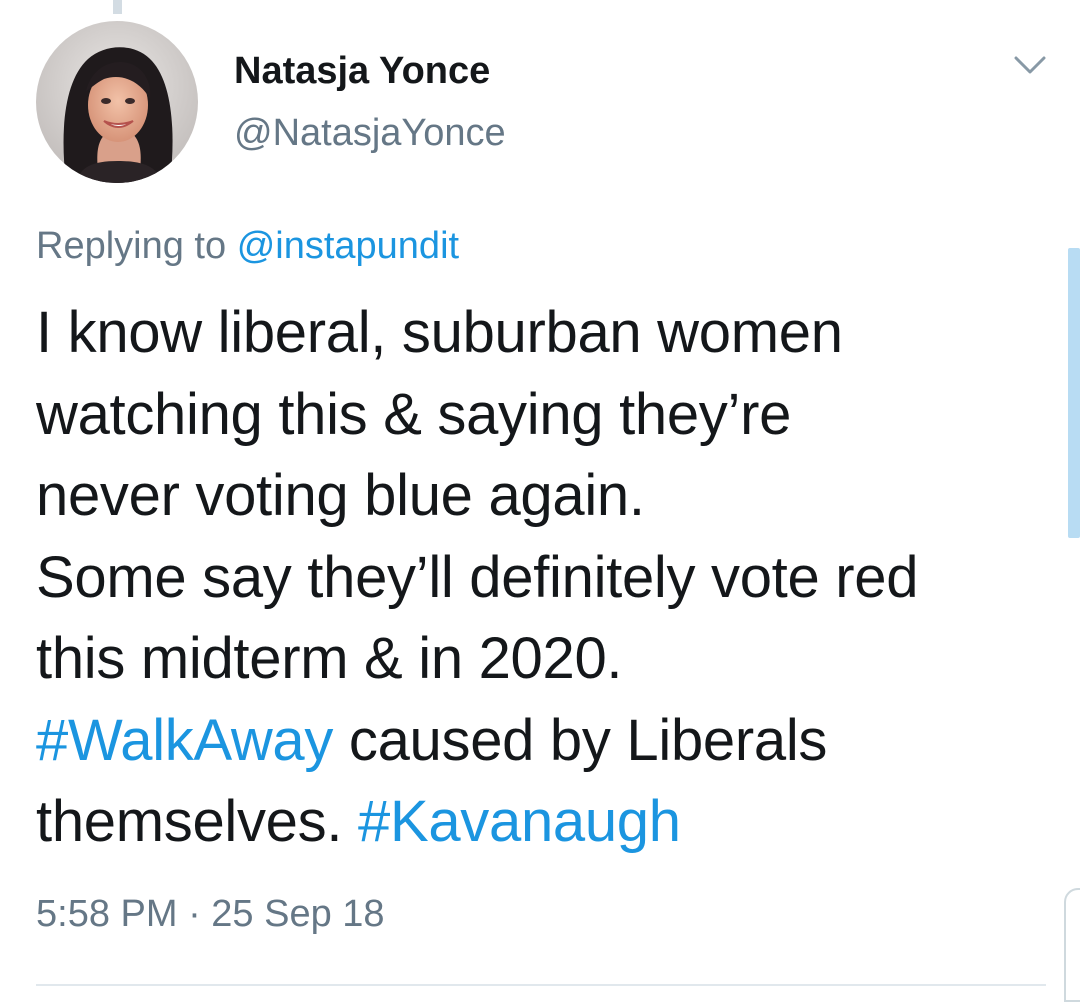 This screenshot has height=1002, width=1080. What do you see at coordinates (1030, 66) in the screenshot?
I see `chevron-down-icon` at bounding box center [1030, 66].